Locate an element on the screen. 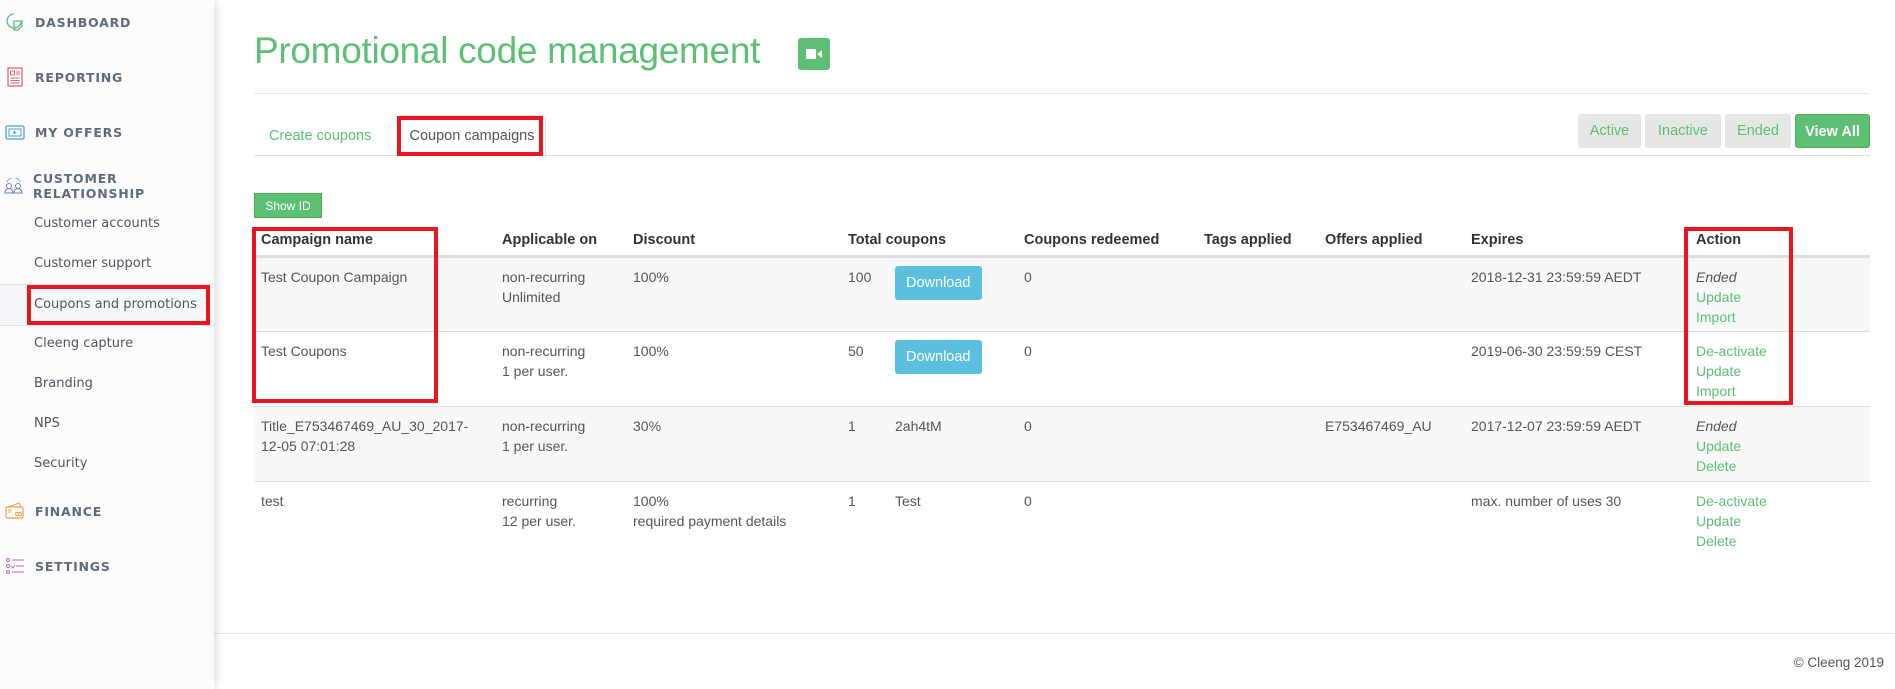 This screenshot has width=1895, height=689. filter-active-button: Active is located at coordinates (1609, 131).